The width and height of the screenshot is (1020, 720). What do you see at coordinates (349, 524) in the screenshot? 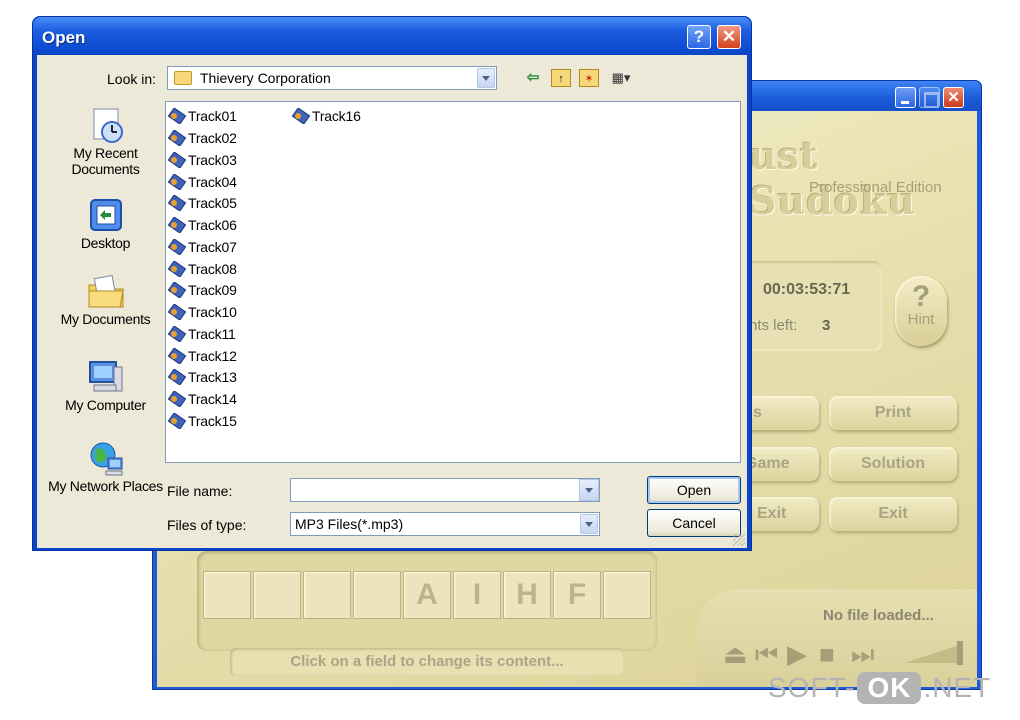
I see `files-of-type-value: MP3 Files(*.mp3)` at bounding box center [349, 524].